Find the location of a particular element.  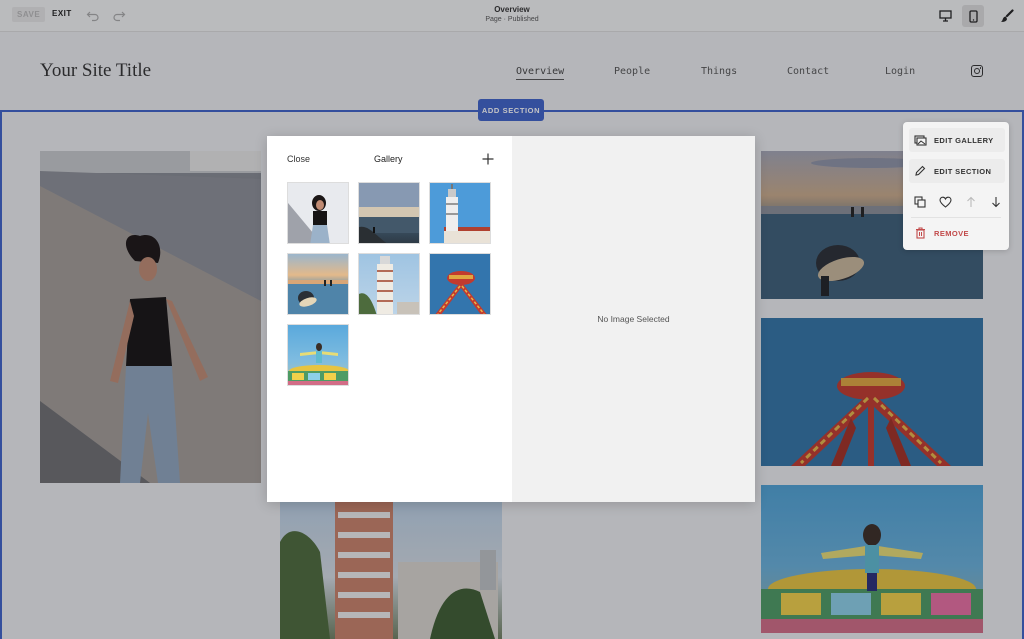

panel-divider is located at coordinates (956, 217).